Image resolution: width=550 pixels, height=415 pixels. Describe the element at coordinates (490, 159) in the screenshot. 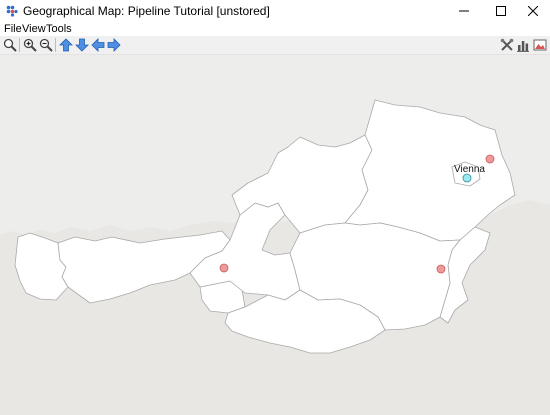

I see `marker-lower-austria` at that location.